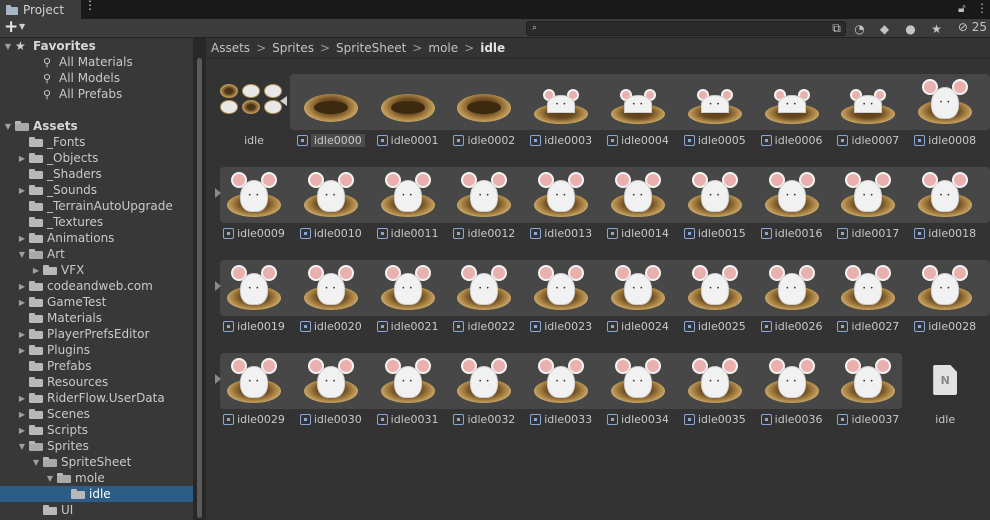 Image resolution: width=990 pixels, height=520 pixels. Describe the element at coordinates (96, 430) in the screenshot. I see `tree-item: ▶ Scripts` at that location.